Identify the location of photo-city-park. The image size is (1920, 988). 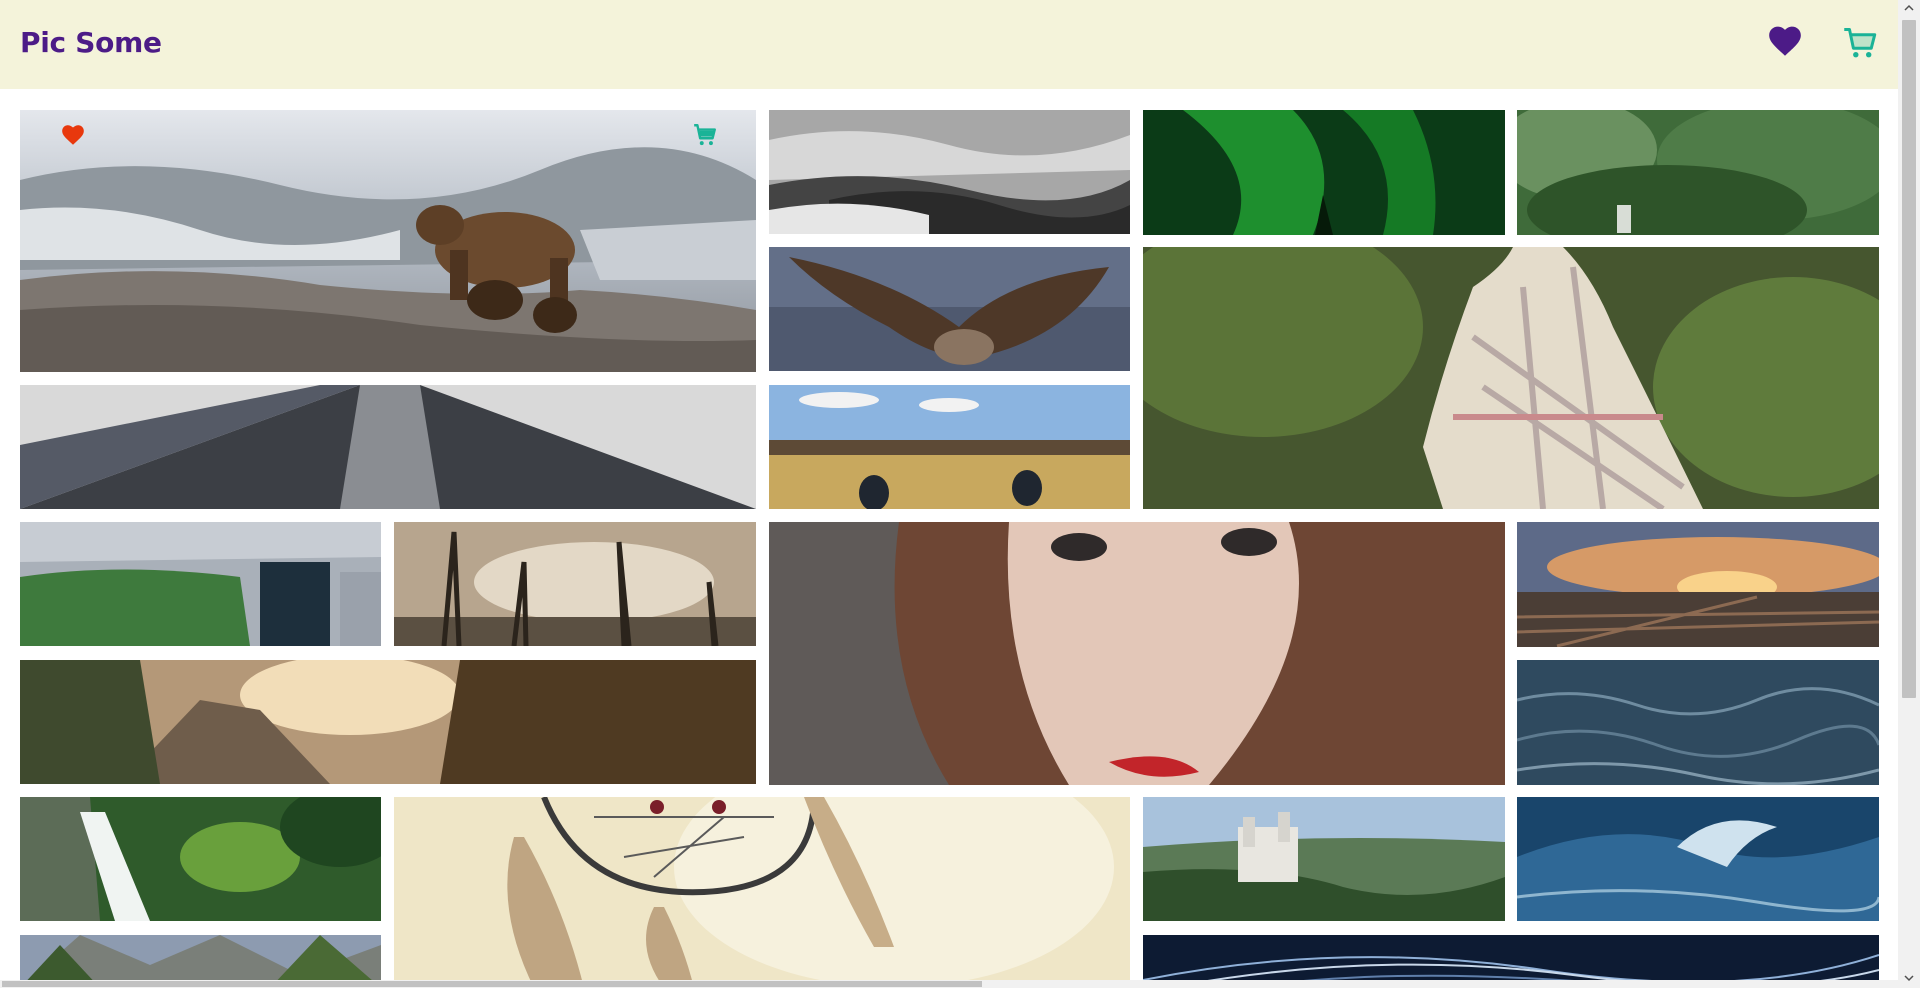
(200, 584).